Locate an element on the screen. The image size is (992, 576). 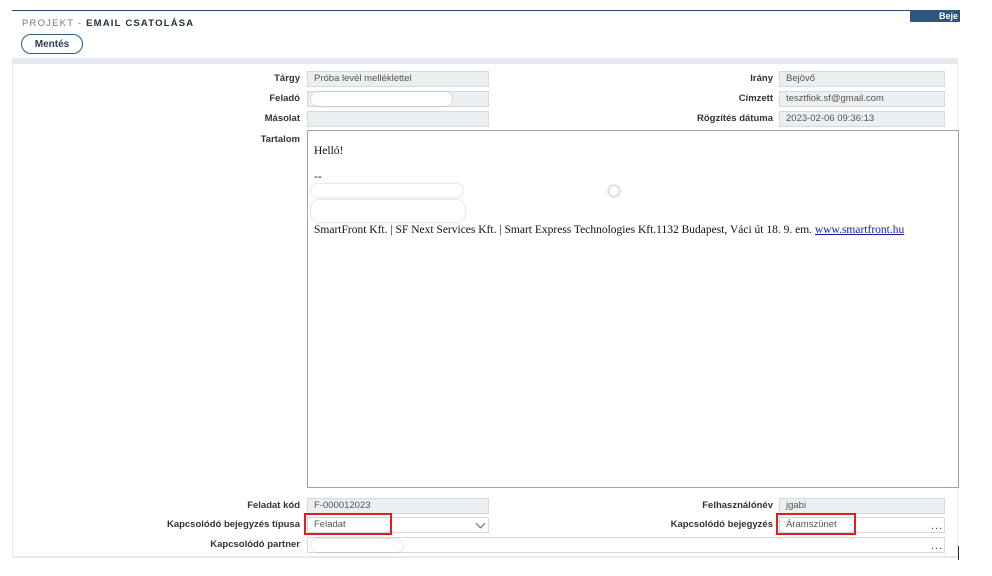
redacted-sender is located at coordinates (381, 99).